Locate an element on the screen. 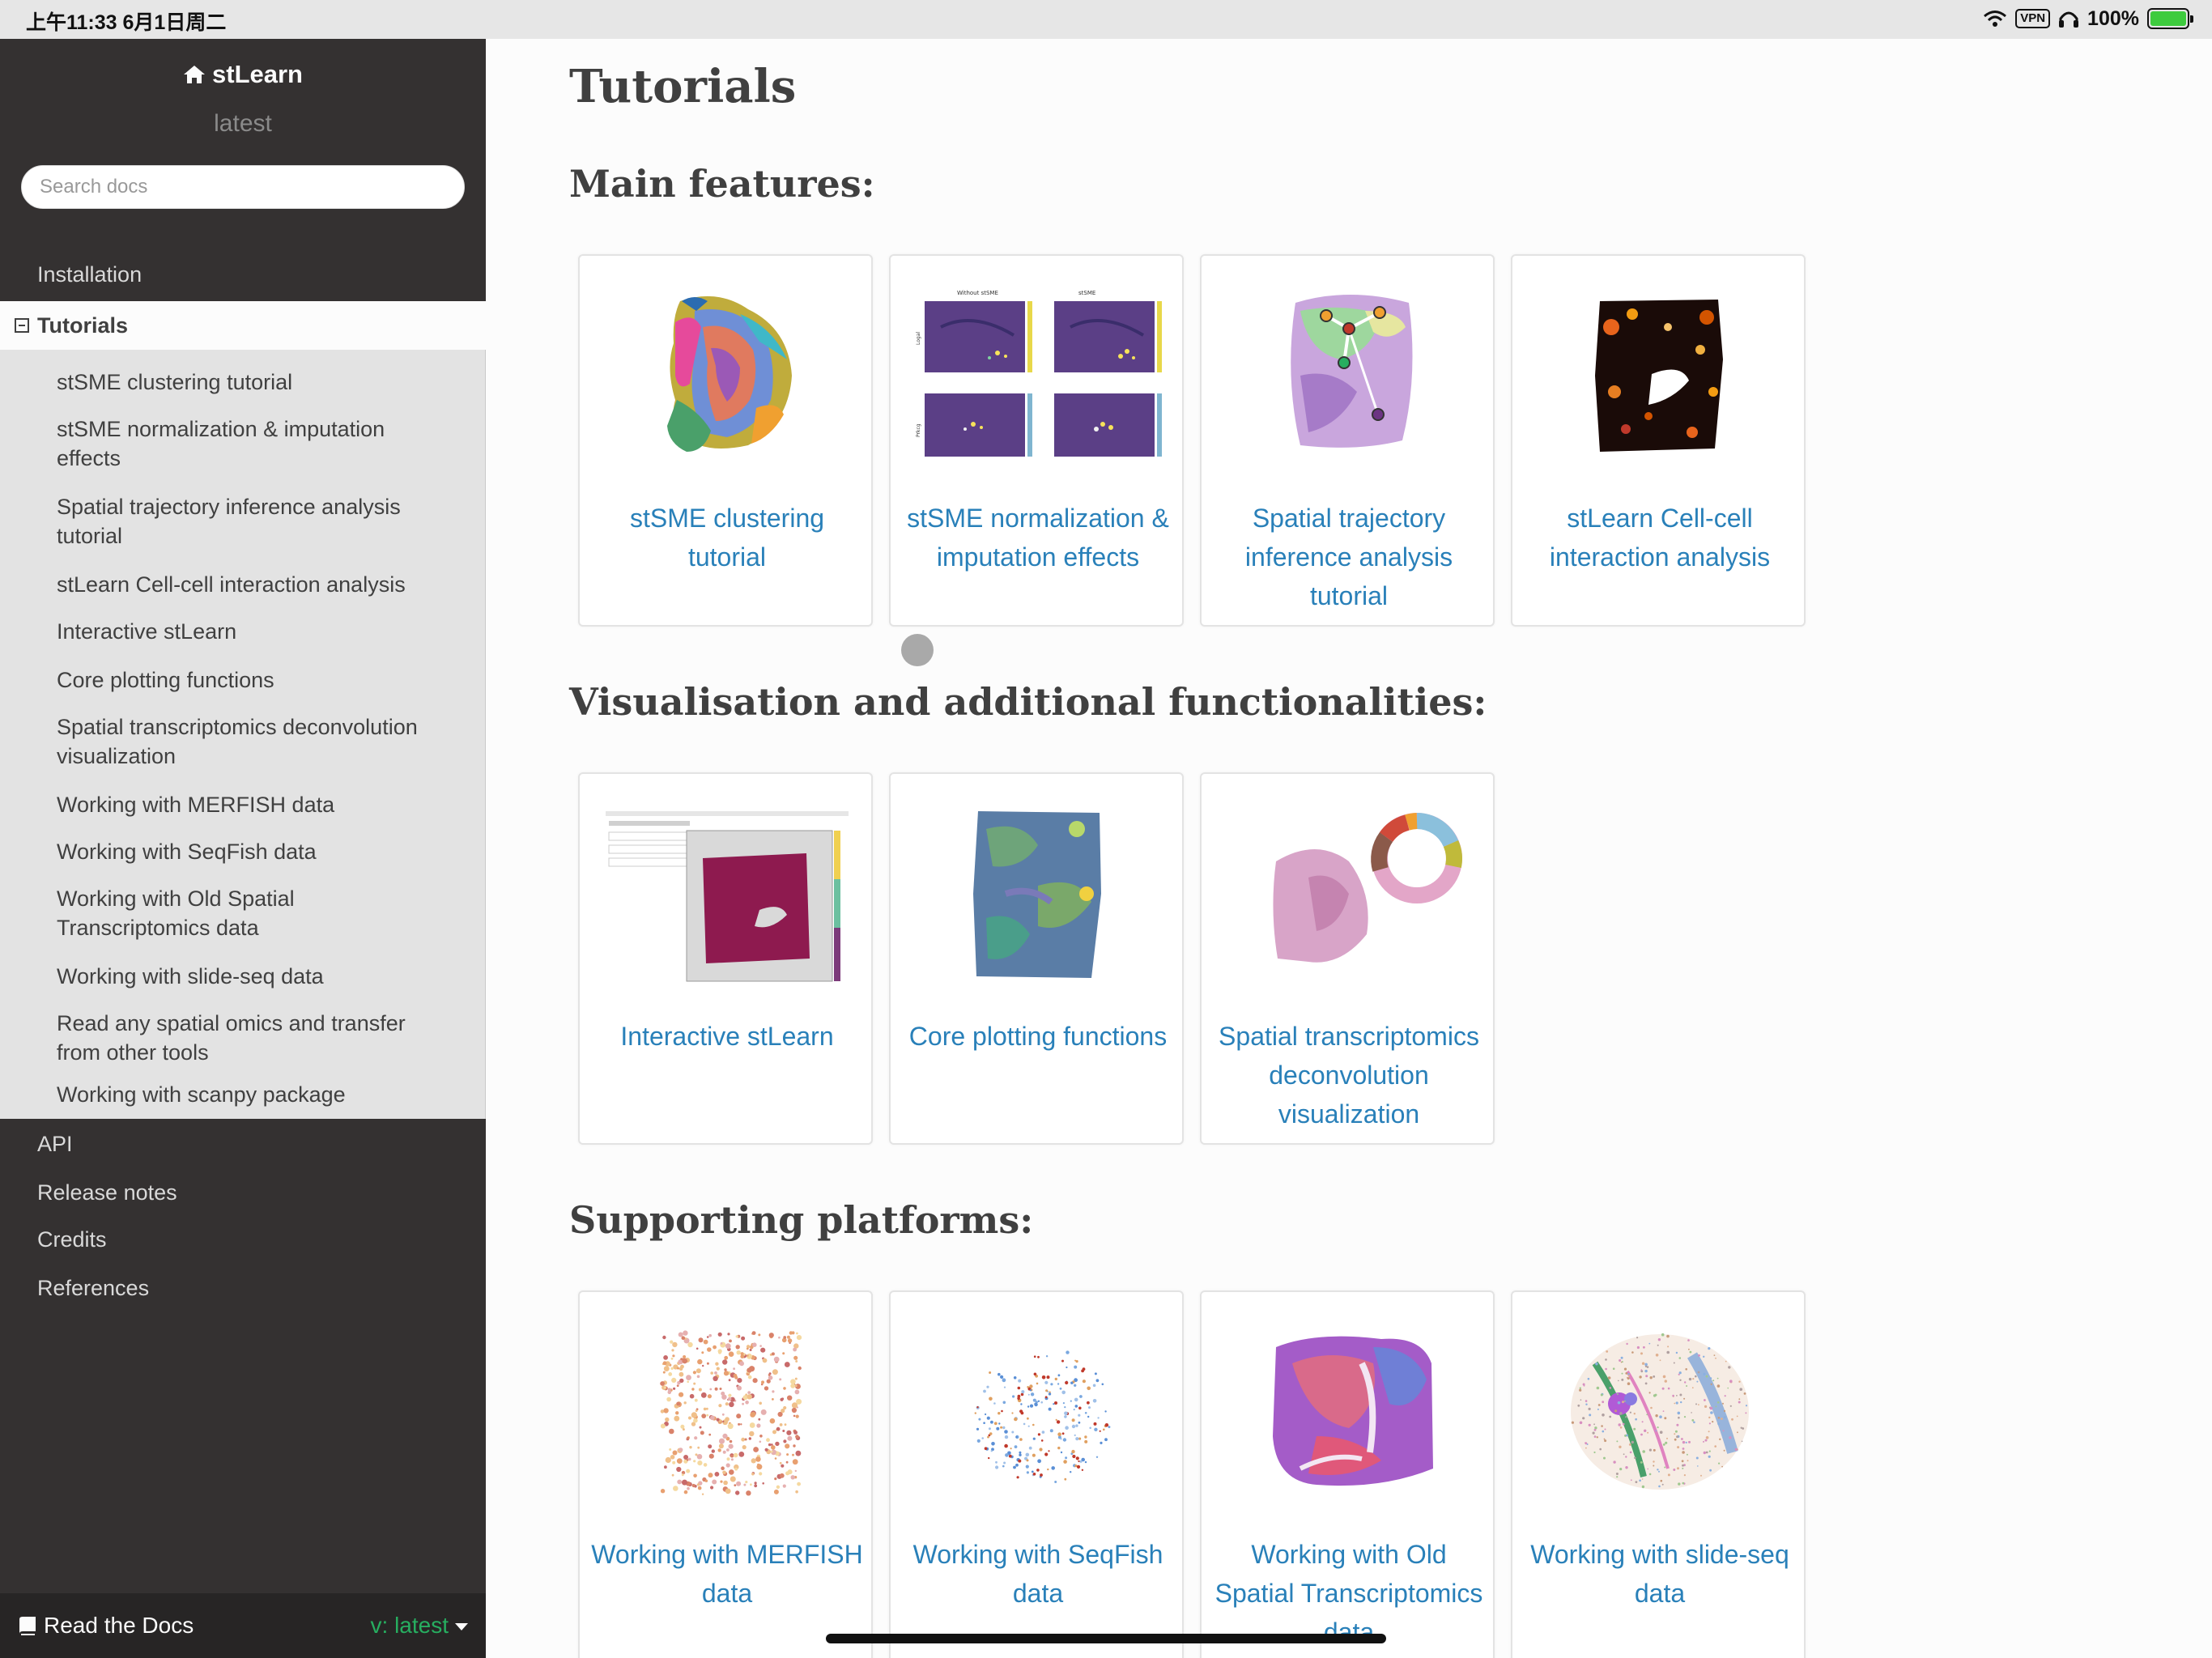  gallery-card-cell-cell-interaction: stLearn Cell-cell interaction analysis is located at coordinates (1659, 440).